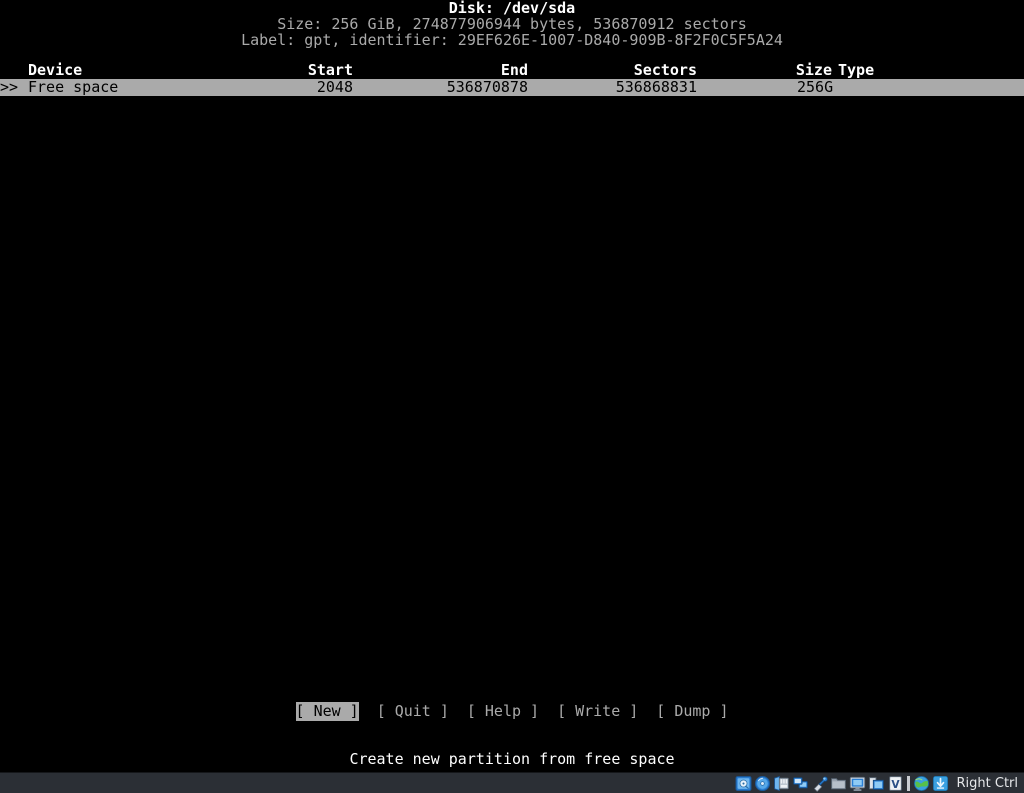 This screenshot has height=793, width=1024. I want to click on cell-type, so click(918, 87).